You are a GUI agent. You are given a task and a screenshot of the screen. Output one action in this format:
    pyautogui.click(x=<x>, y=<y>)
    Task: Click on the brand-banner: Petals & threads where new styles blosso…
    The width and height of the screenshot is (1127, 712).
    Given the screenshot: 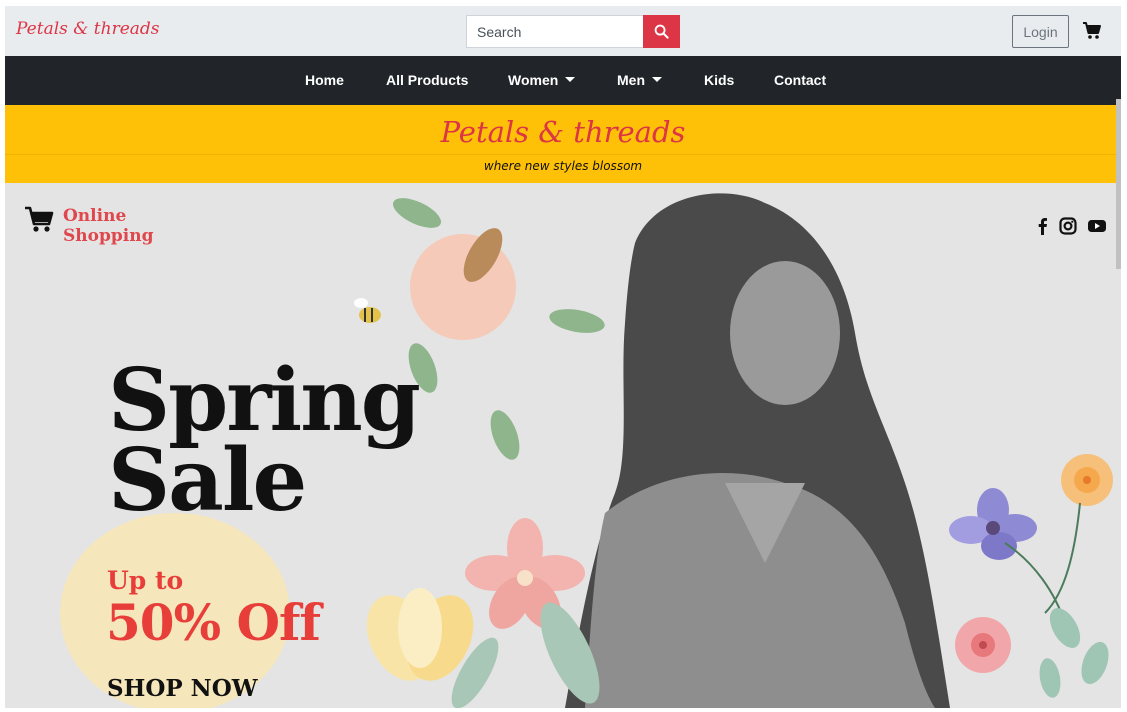 What is the action you would take?
    pyautogui.click(x=563, y=144)
    